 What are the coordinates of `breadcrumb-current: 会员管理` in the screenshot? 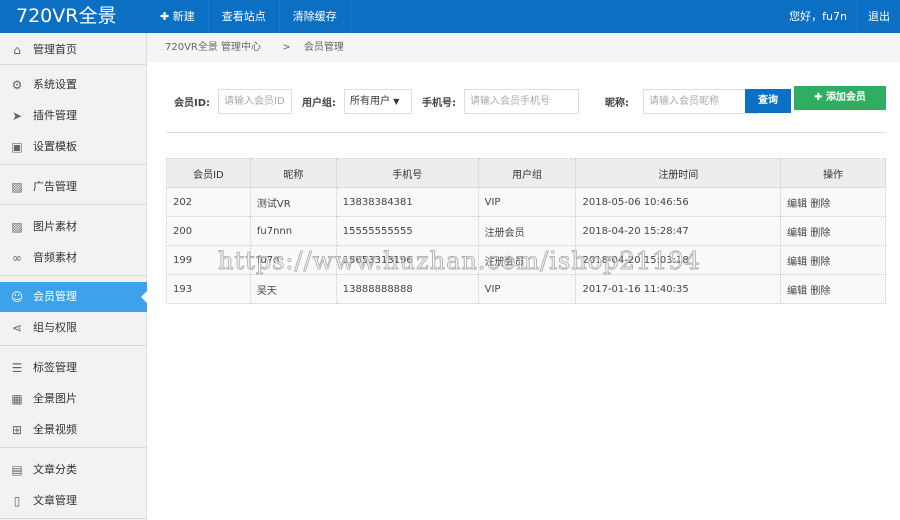 It's located at (323, 47).